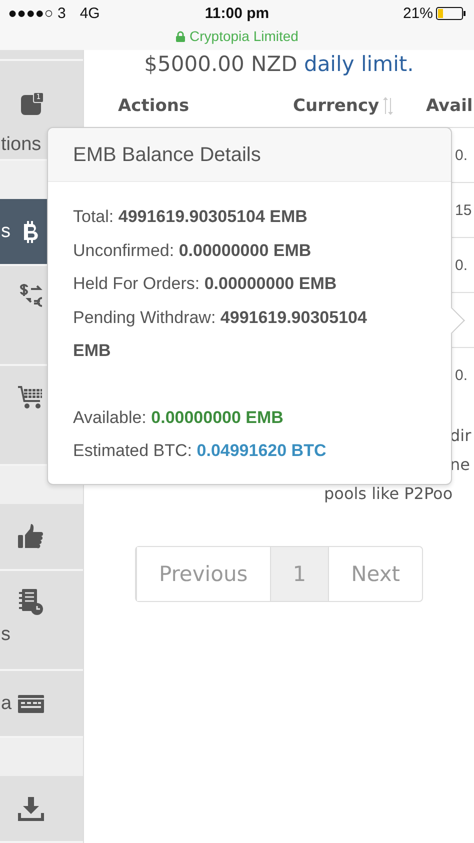 The width and height of the screenshot is (474, 843). I want to click on sort-icon, so click(388, 106).